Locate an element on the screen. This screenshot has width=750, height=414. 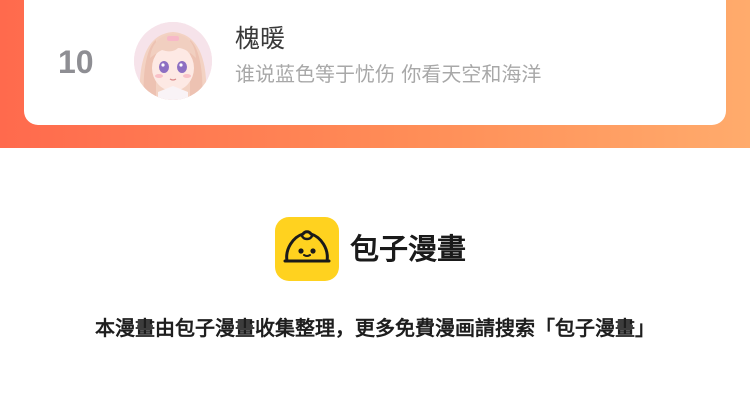
brand-name: 包子漫畫 is located at coordinates (408, 249).